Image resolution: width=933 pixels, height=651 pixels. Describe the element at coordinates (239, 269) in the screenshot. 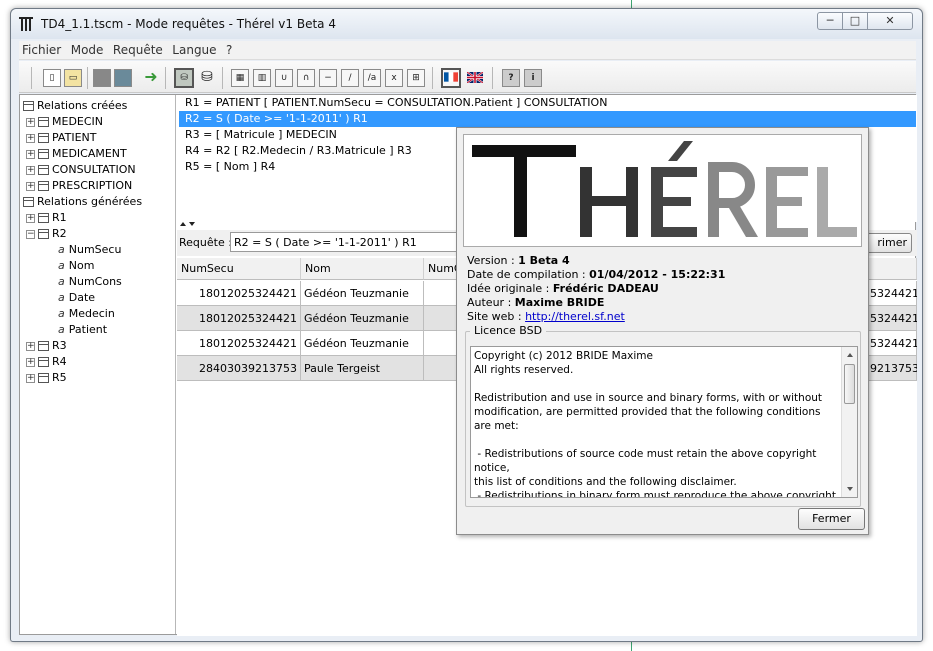

I see `column-header-numsecu: NumSecu` at that location.